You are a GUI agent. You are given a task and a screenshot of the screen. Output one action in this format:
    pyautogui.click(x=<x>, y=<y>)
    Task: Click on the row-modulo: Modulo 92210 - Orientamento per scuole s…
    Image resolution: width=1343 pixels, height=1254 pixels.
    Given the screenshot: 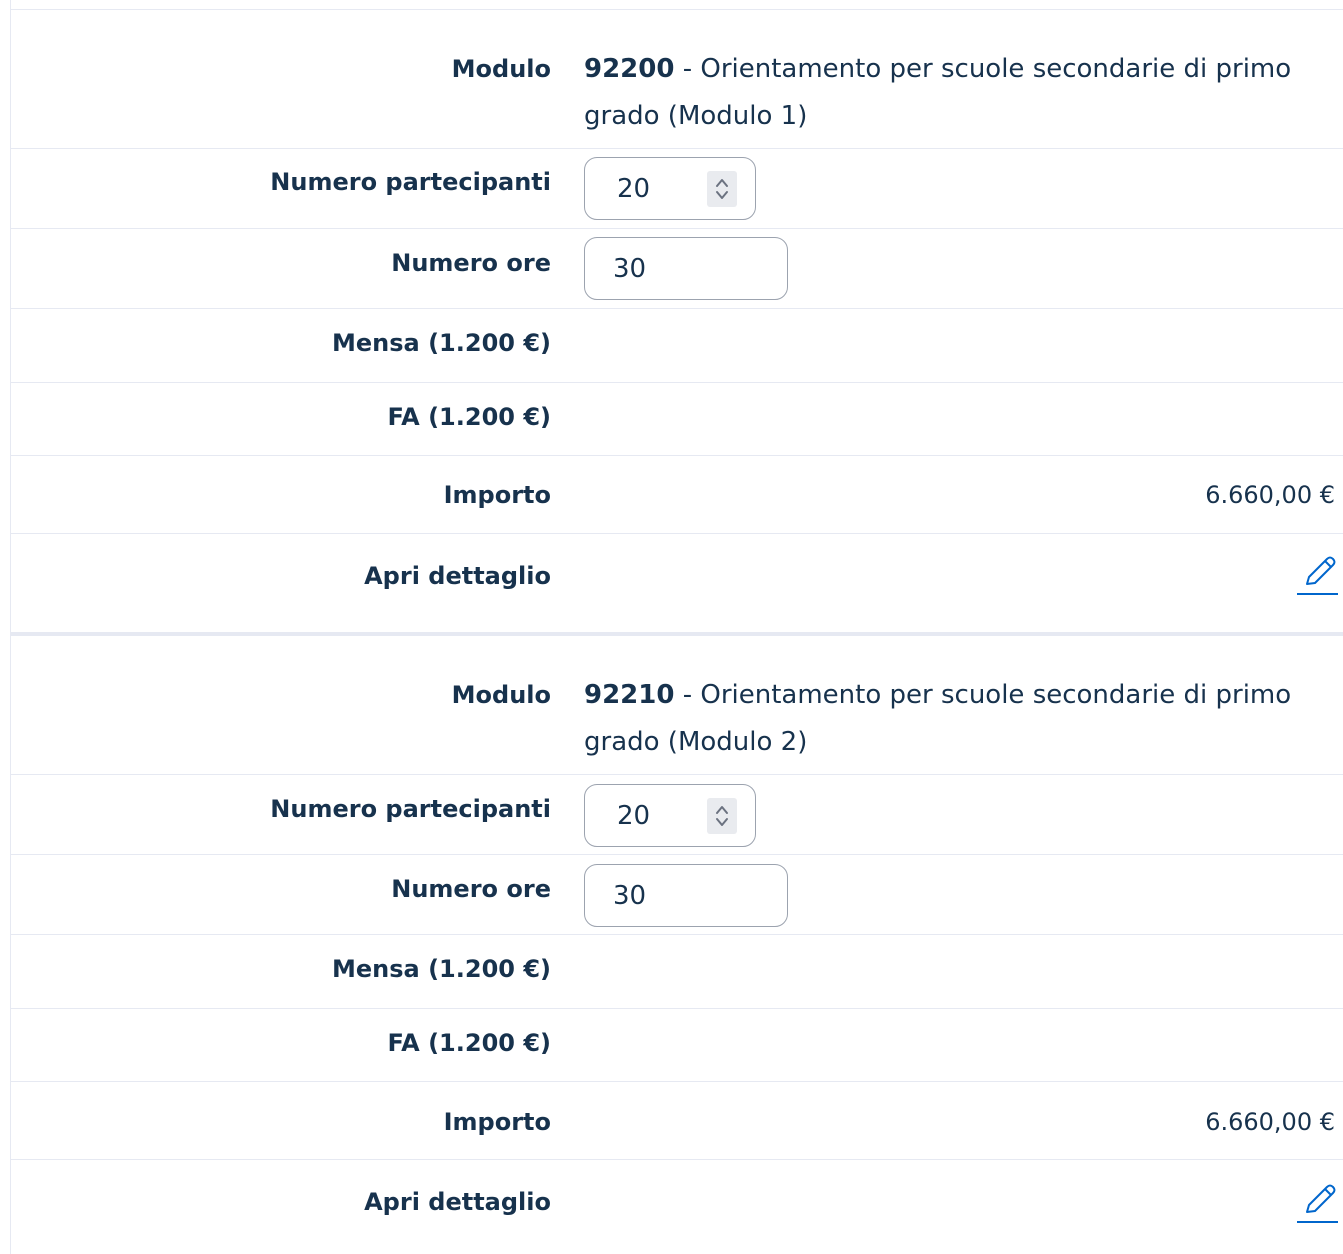 What is the action you would take?
    pyautogui.click(x=677, y=705)
    